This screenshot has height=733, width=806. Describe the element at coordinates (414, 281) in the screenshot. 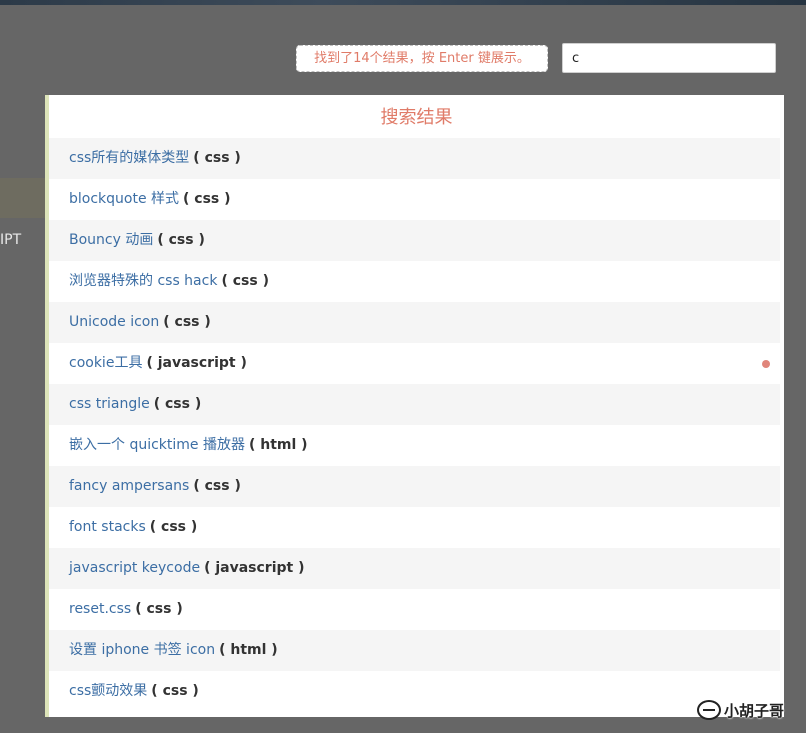

I see `result-item: 浏览器特殊的 css hack( css )` at that location.